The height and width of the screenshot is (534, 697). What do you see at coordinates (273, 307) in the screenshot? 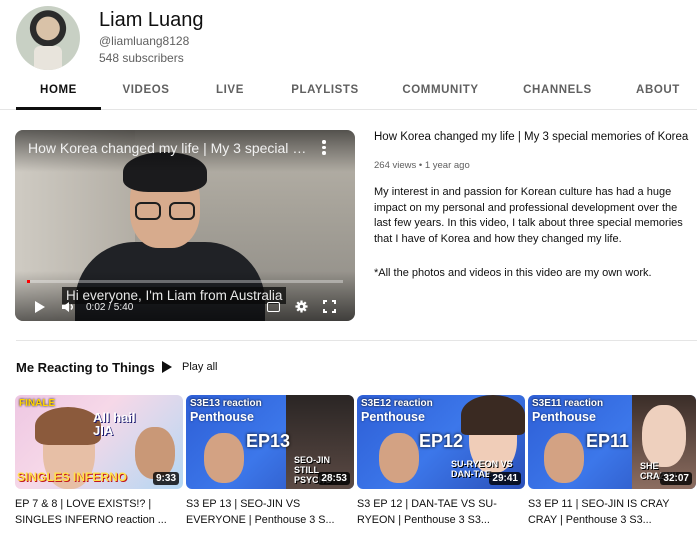
I see `subtitles-icon` at bounding box center [273, 307].